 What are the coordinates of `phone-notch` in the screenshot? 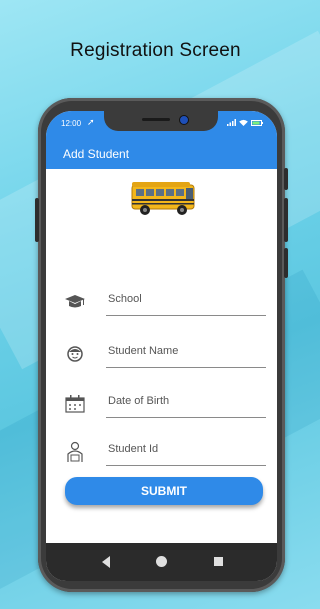 It's located at (161, 121).